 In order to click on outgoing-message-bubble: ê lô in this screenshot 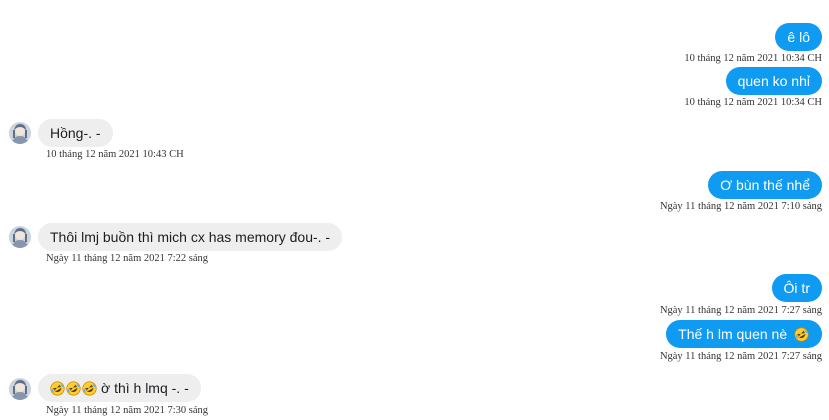, I will do `click(798, 37)`.